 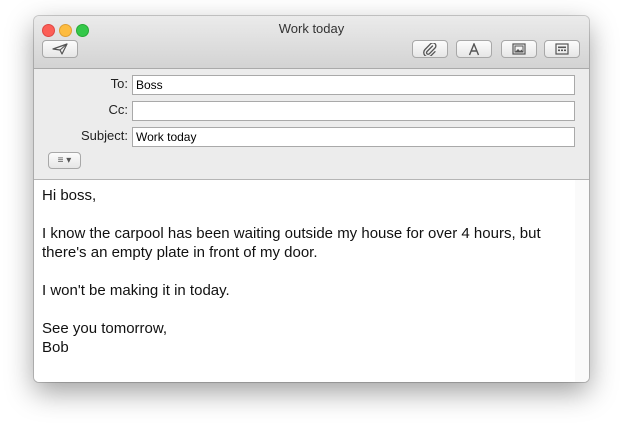 I want to click on scrollbar-track, so click(x=582, y=281).